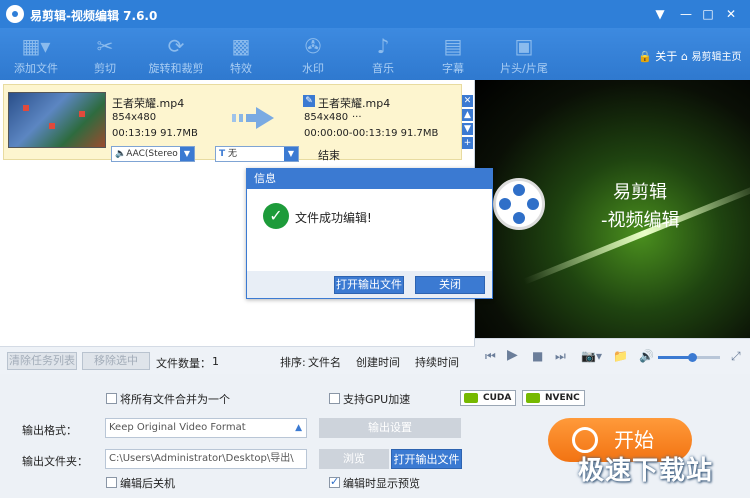  What do you see at coordinates (467, 101) in the screenshot?
I see `remove-task-icon: ✕` at bounding box center [467, 101].